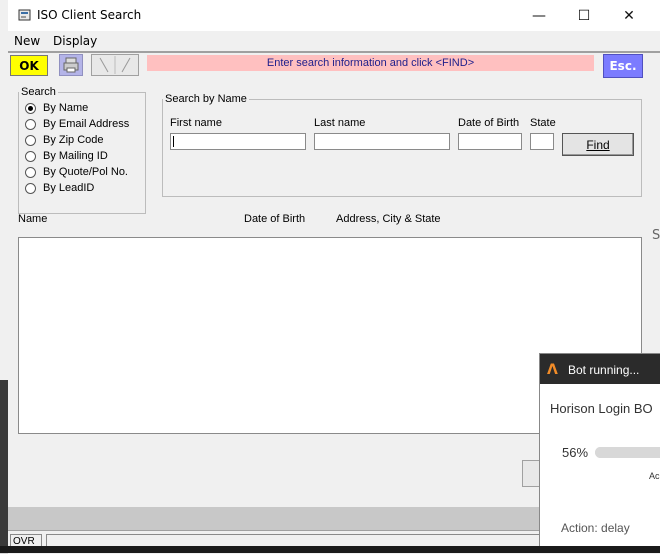  I want to click on bot-progress-fill, so click(620, 452).